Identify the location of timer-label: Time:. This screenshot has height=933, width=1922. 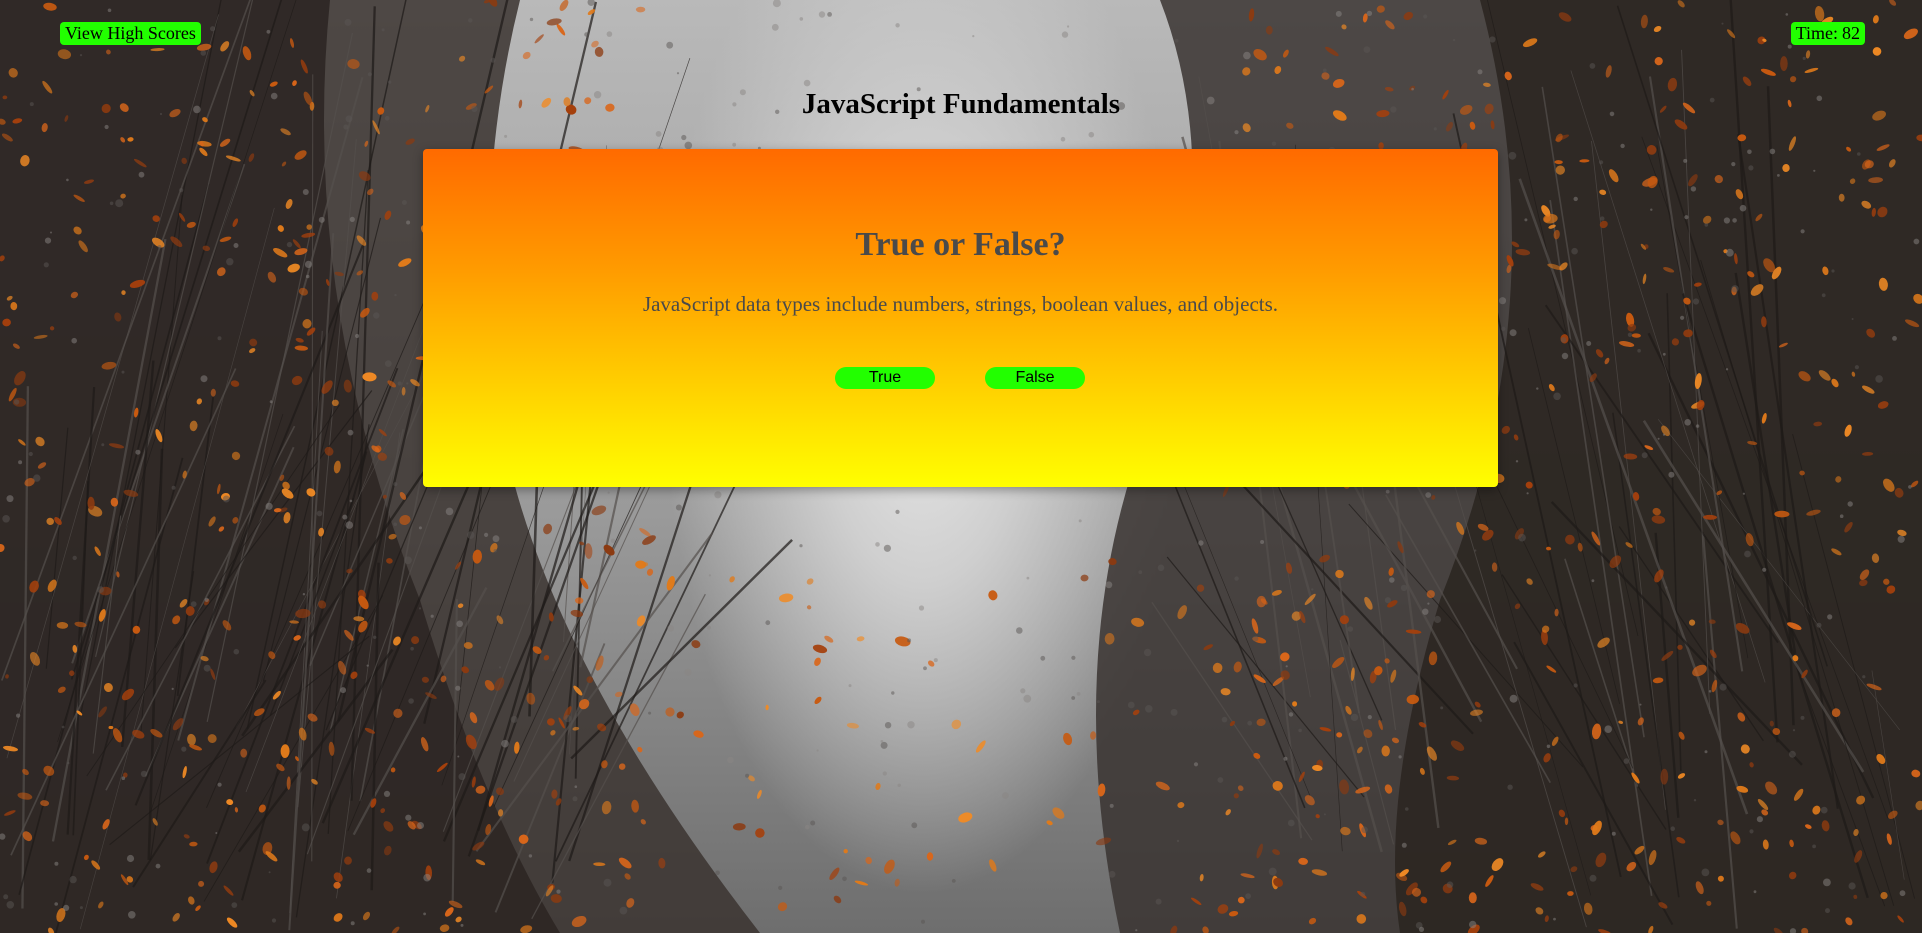
(1816, 33).